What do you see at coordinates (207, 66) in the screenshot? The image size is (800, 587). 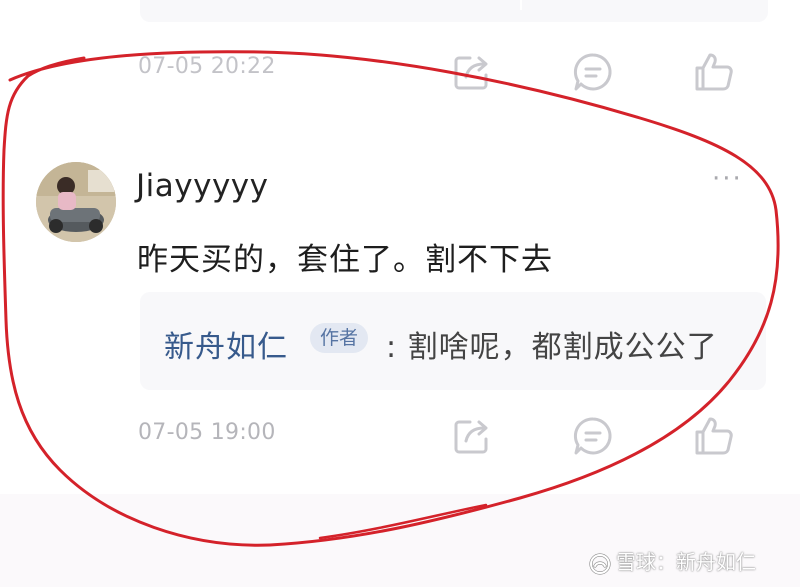 I see `previous-comment-time: 07-05 20:22` at bounding box center [207, 66].